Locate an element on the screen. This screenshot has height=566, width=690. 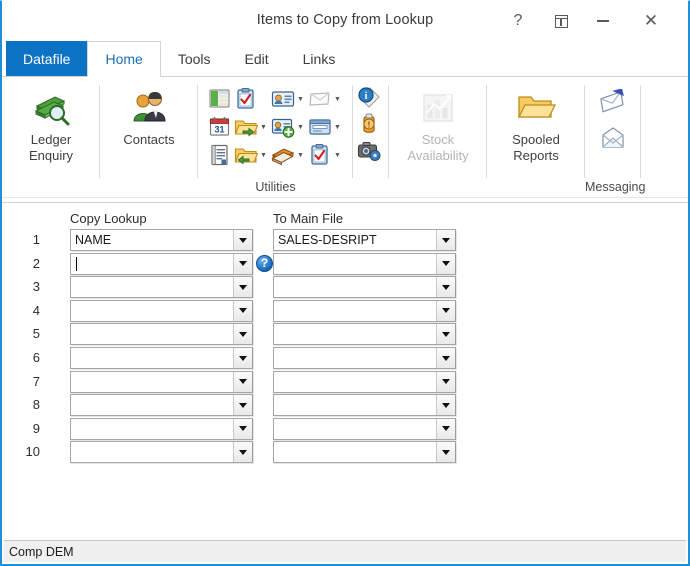
copy-lookup-field-1: NAME is located at coordinates (161, 240).